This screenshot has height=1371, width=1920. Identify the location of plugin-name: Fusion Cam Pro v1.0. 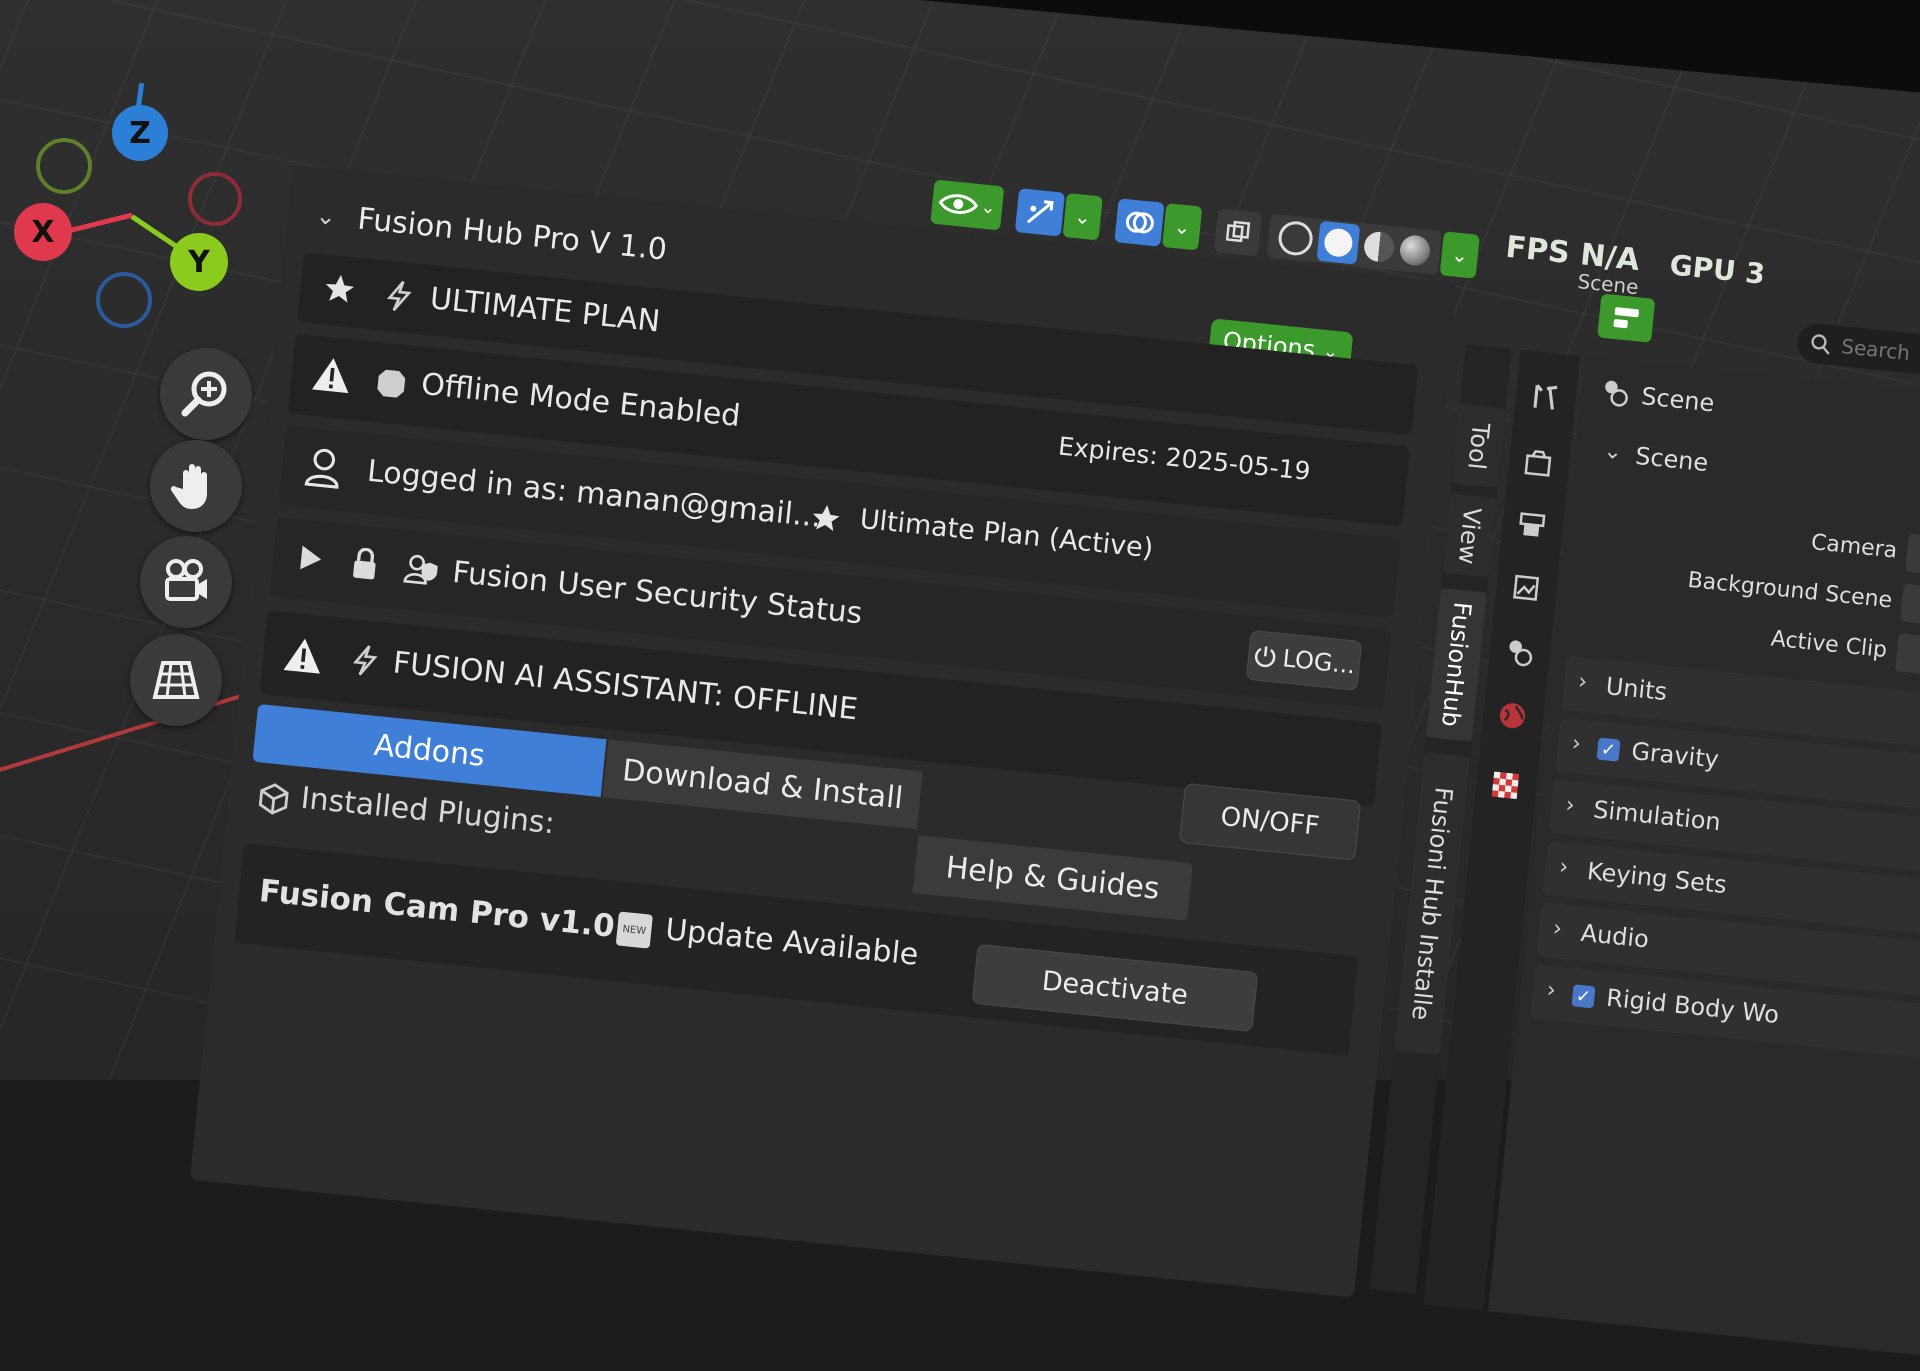
(437, 909).